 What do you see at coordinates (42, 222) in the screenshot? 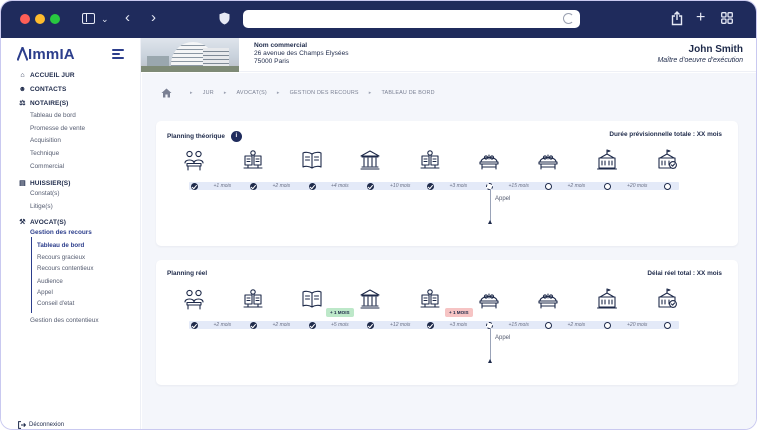
I see `nav-avocats: ⚒ AVOCAT(S)` at bounding box center [42, 222].